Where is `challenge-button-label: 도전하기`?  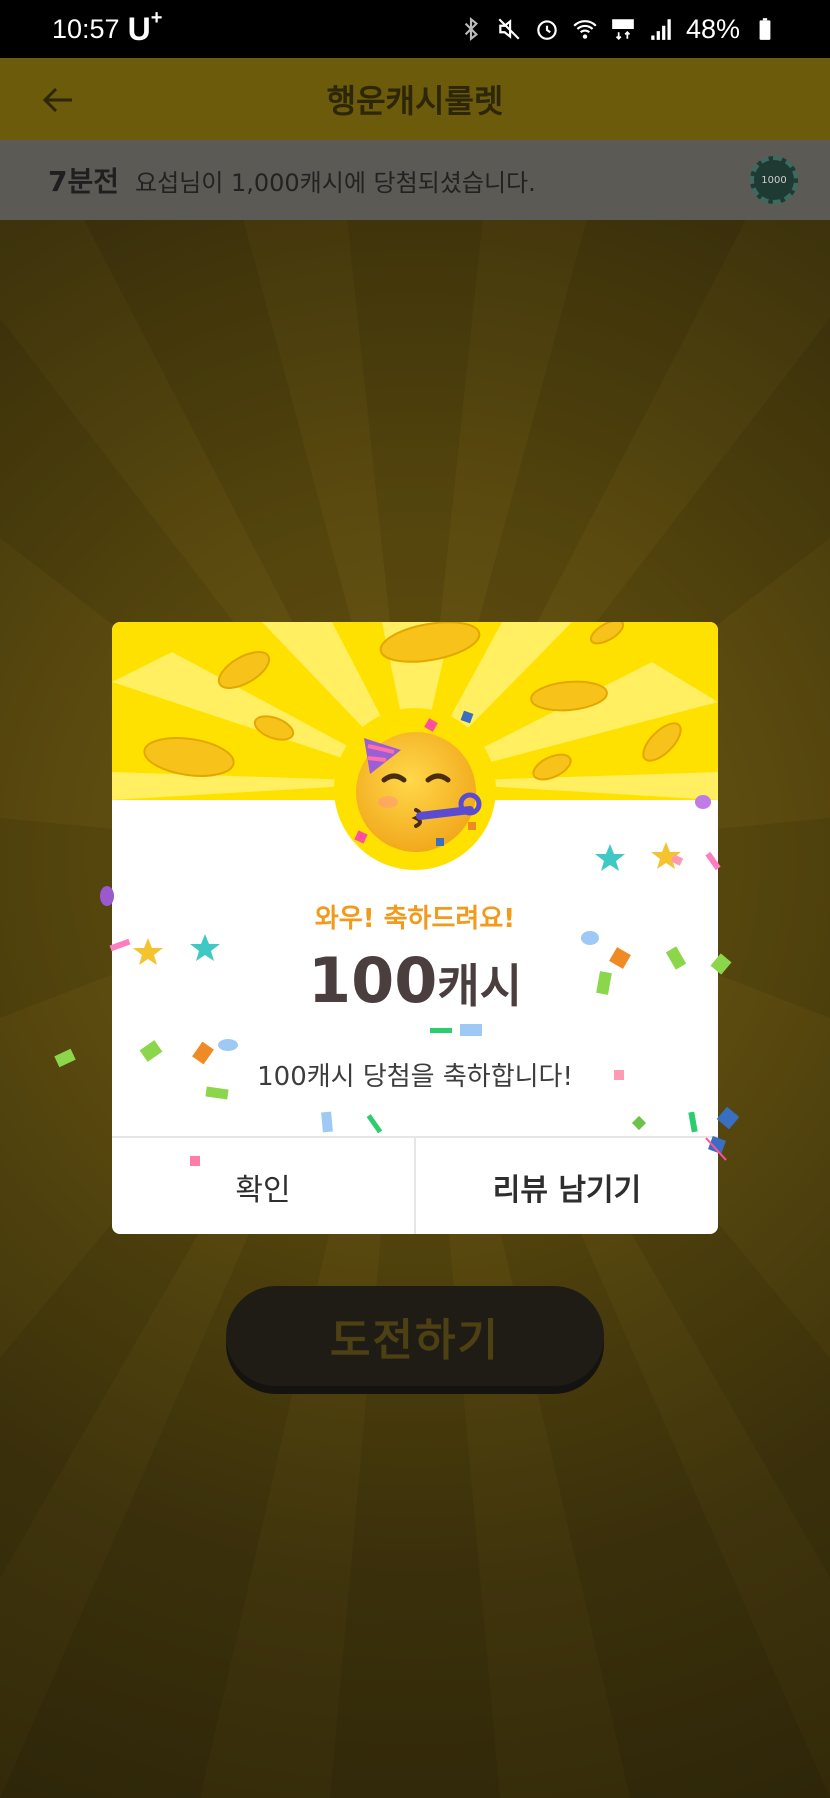 challenge-button-label: 도전하기 is located at coordinates (415, 1340).